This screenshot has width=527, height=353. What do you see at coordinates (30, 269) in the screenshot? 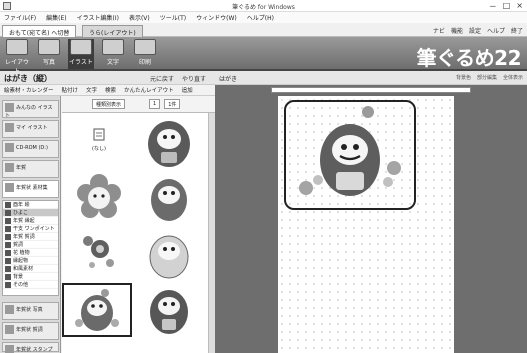
I see `list-item: 和風素材` at bounding box center [30, 269].